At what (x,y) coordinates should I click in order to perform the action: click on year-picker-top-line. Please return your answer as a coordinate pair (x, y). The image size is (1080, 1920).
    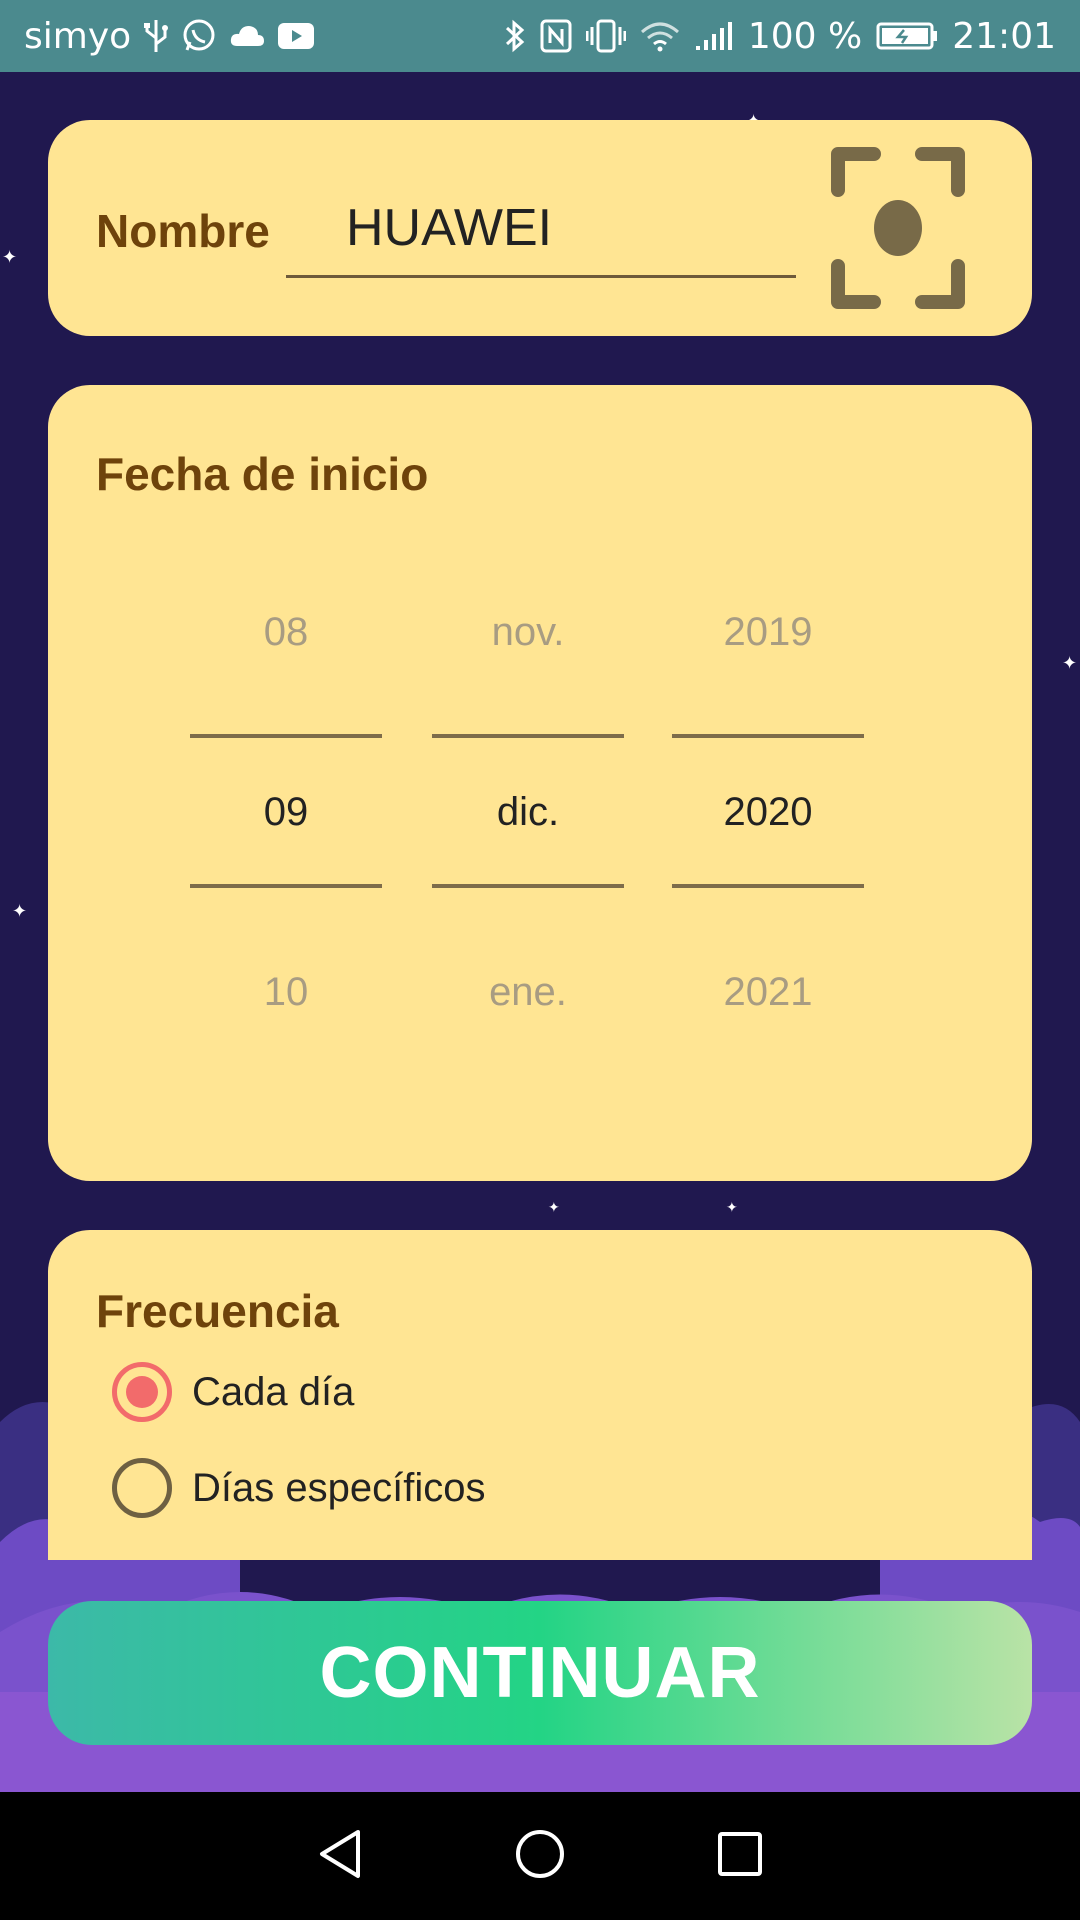
    Looking at the image, I should click on (768, 736).